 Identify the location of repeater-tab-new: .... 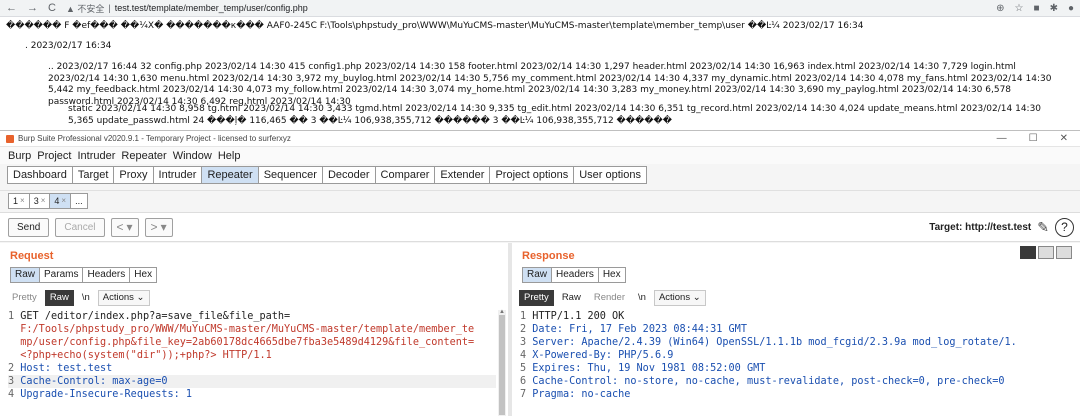
(79, 200).